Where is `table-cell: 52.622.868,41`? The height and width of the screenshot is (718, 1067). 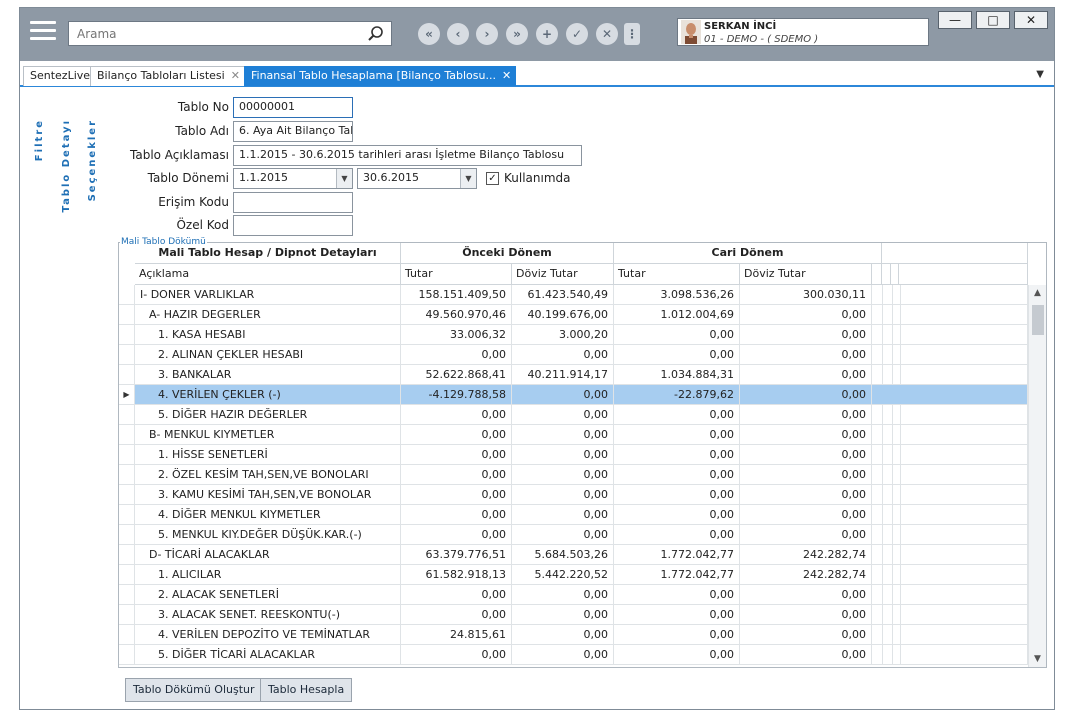 table-cell: 52.622.868,41 is located at coordinates (456, 375).